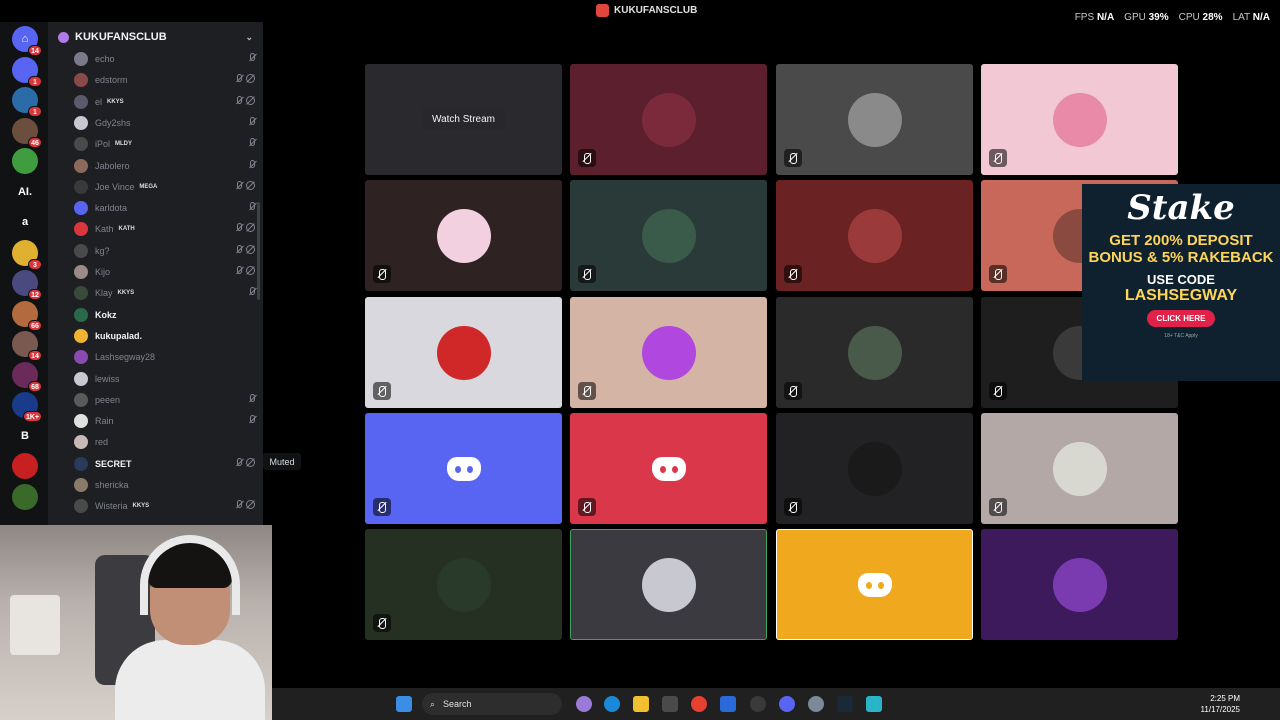 This screenshot has width=1280, height=720. What do you see at coordinates (874, 704) in the screenshot?
I see `notepad-icon` at bounding box center [874, 704].